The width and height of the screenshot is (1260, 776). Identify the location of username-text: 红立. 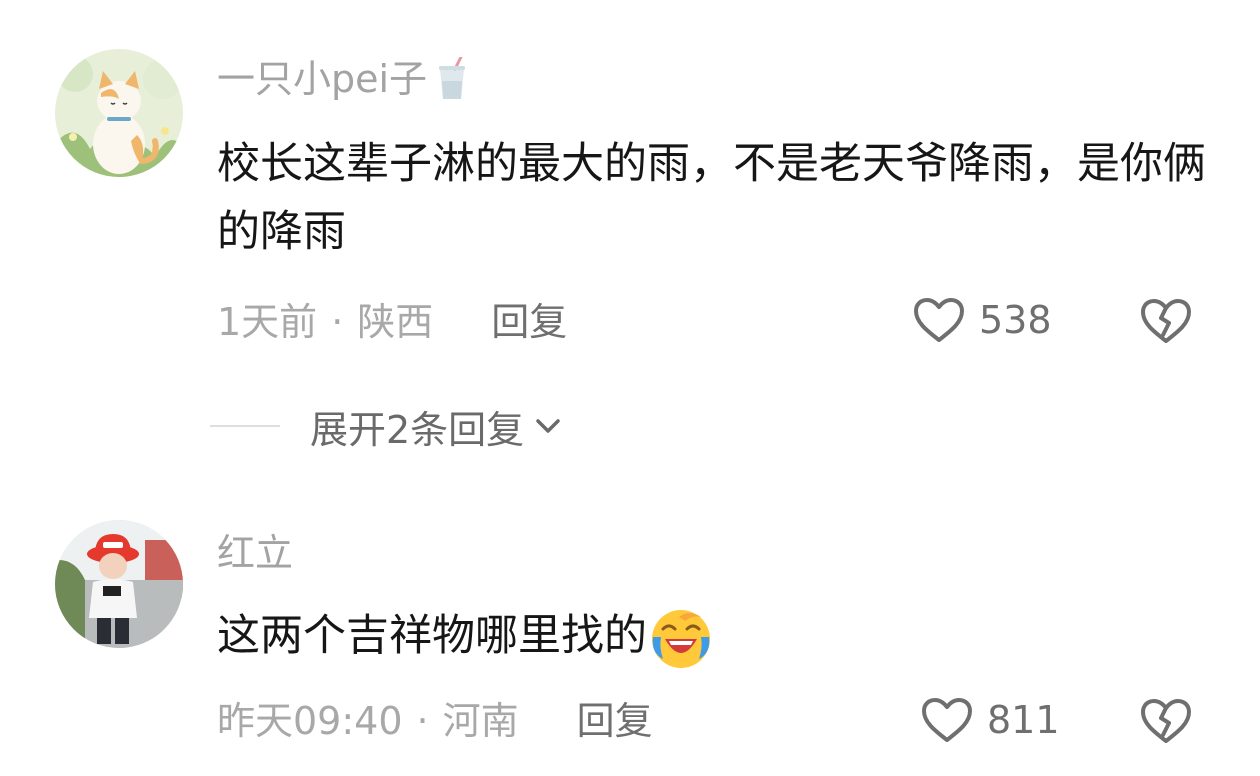
(255, 553).